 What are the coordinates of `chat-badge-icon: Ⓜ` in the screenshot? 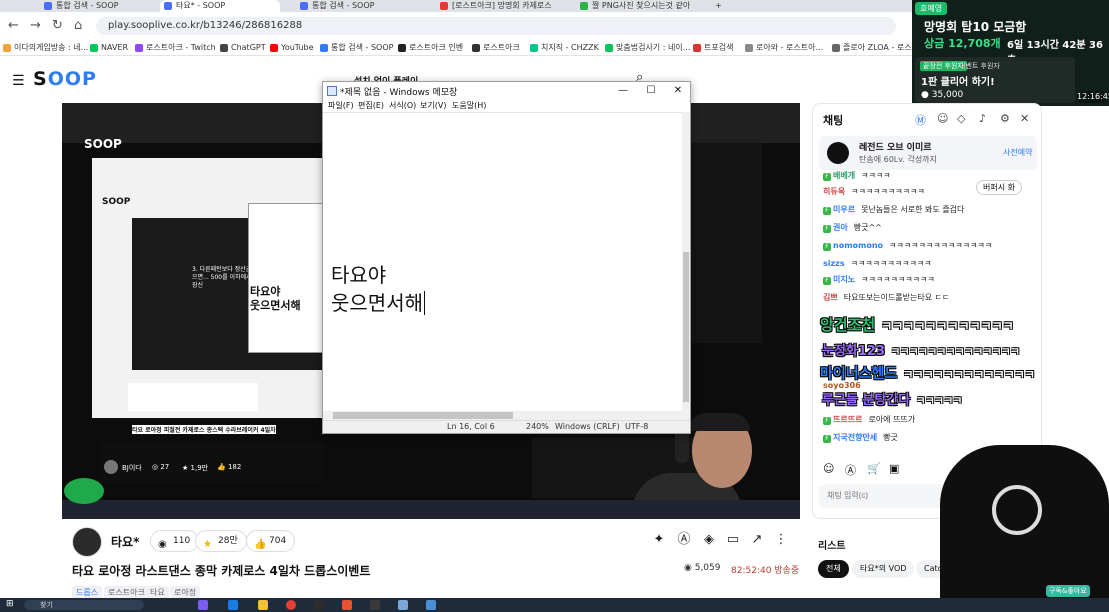 It's located at (920, 120).